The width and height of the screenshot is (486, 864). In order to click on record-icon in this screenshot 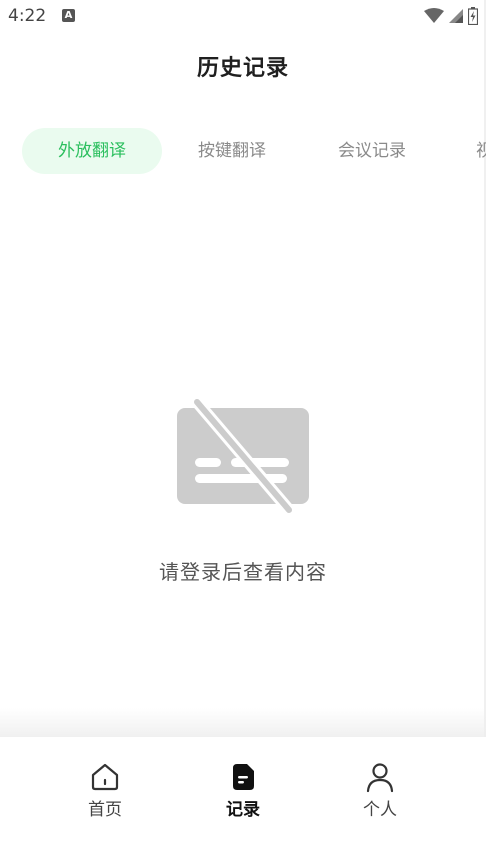, I will do `click(243, 777)`.